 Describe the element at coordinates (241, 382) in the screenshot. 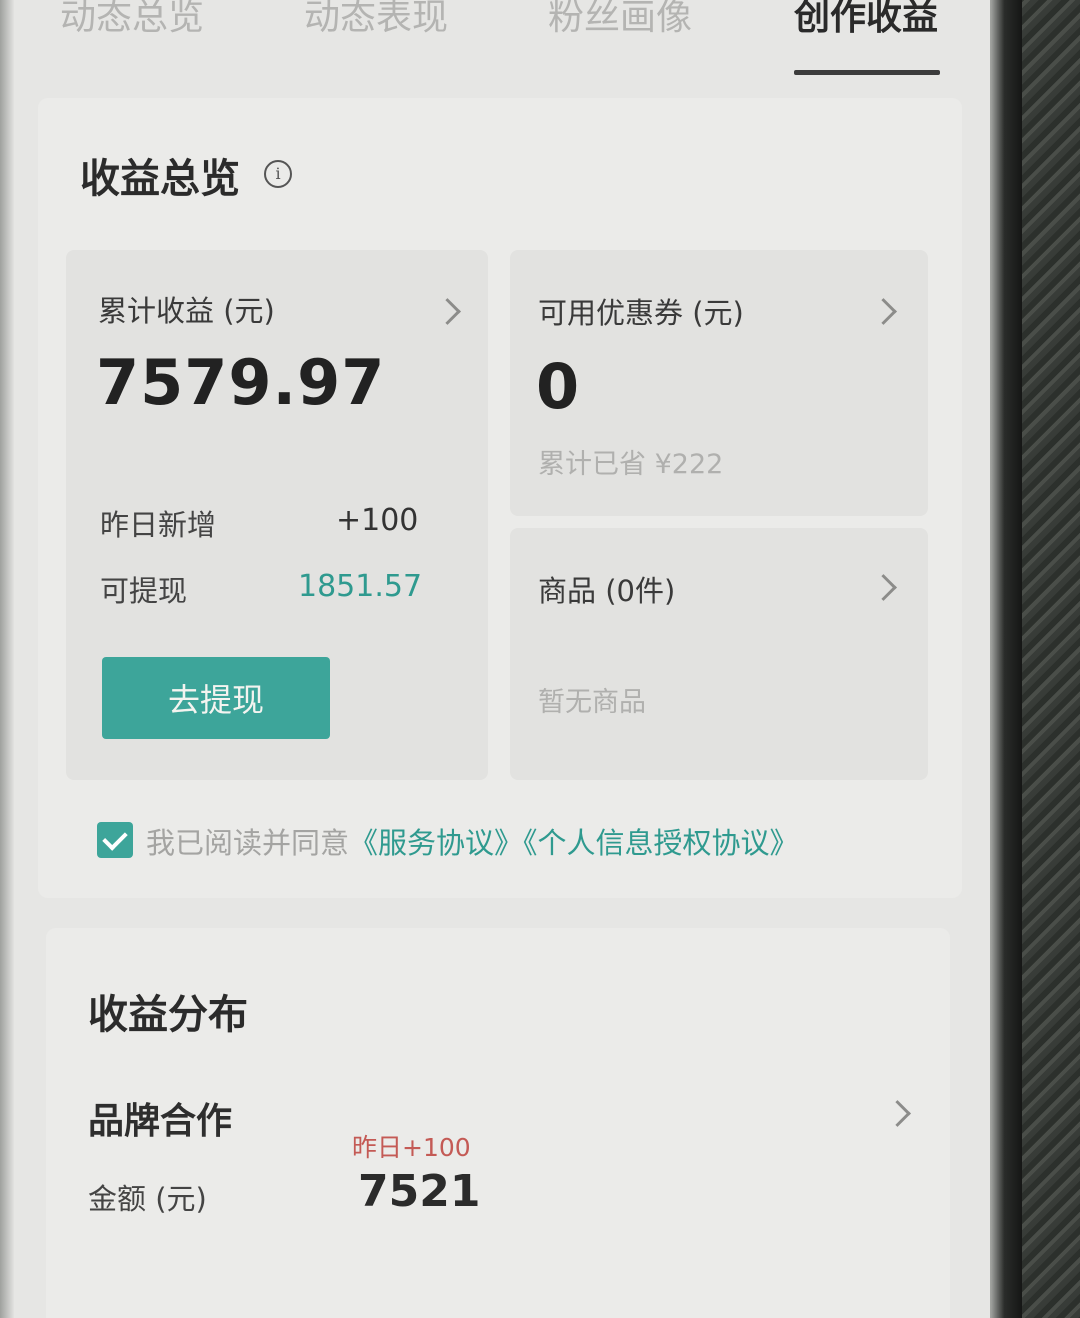

I see `total-earnings-value: 7579.97` at that location.